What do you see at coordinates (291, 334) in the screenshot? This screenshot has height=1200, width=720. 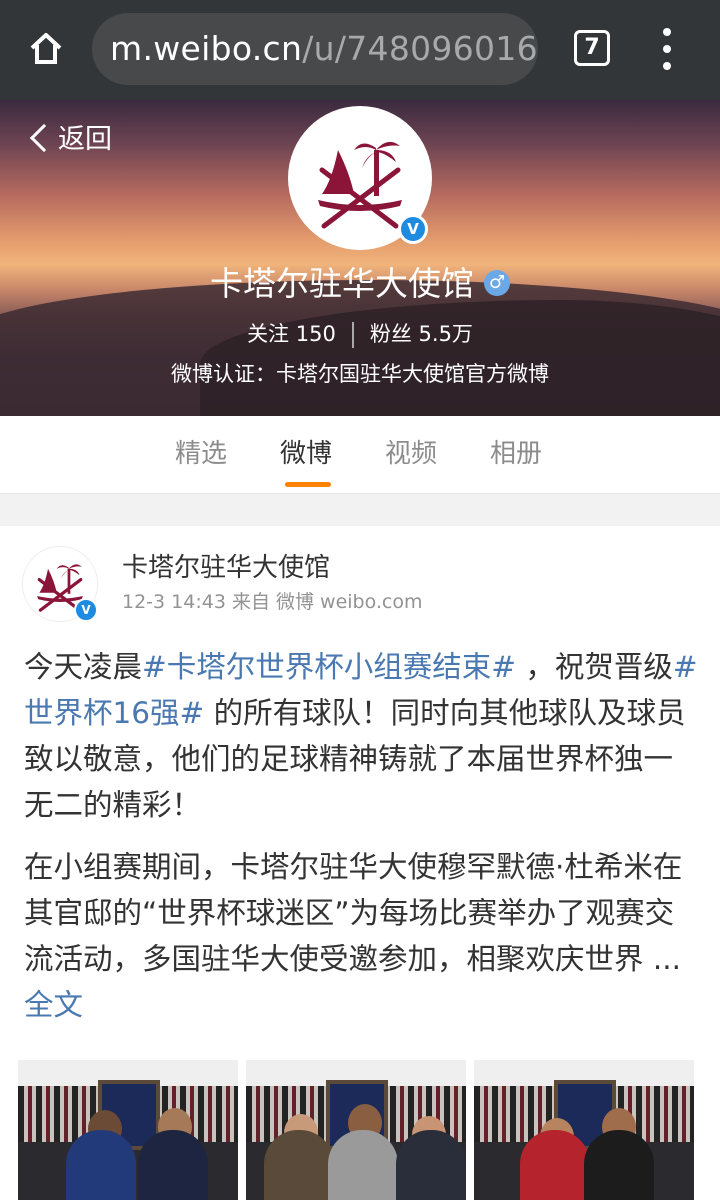 I see `following-stat: 关注 150` at bounding box center [291, 334].